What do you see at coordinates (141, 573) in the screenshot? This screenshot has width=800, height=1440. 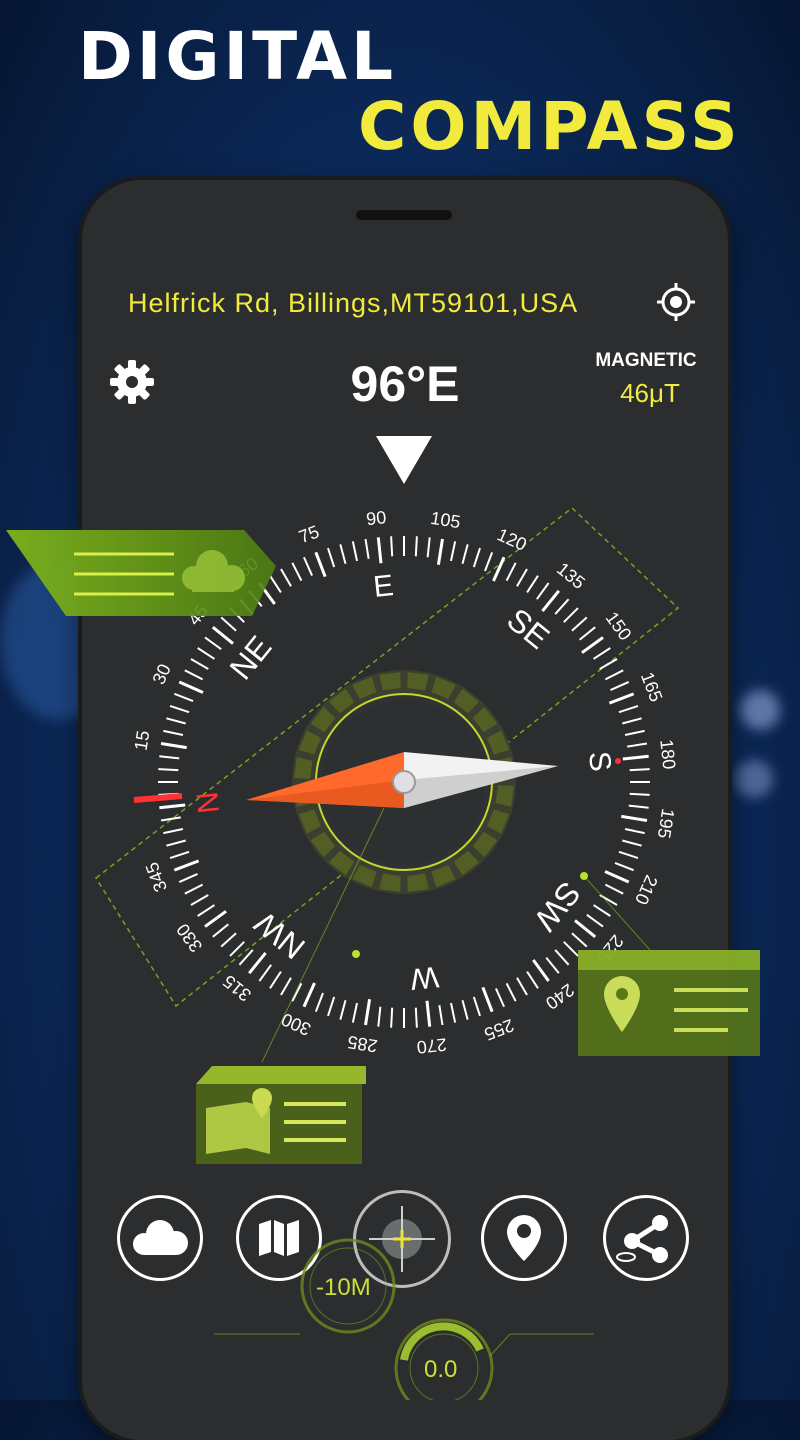 I see `weather-card` at bounding box center [141, 573].